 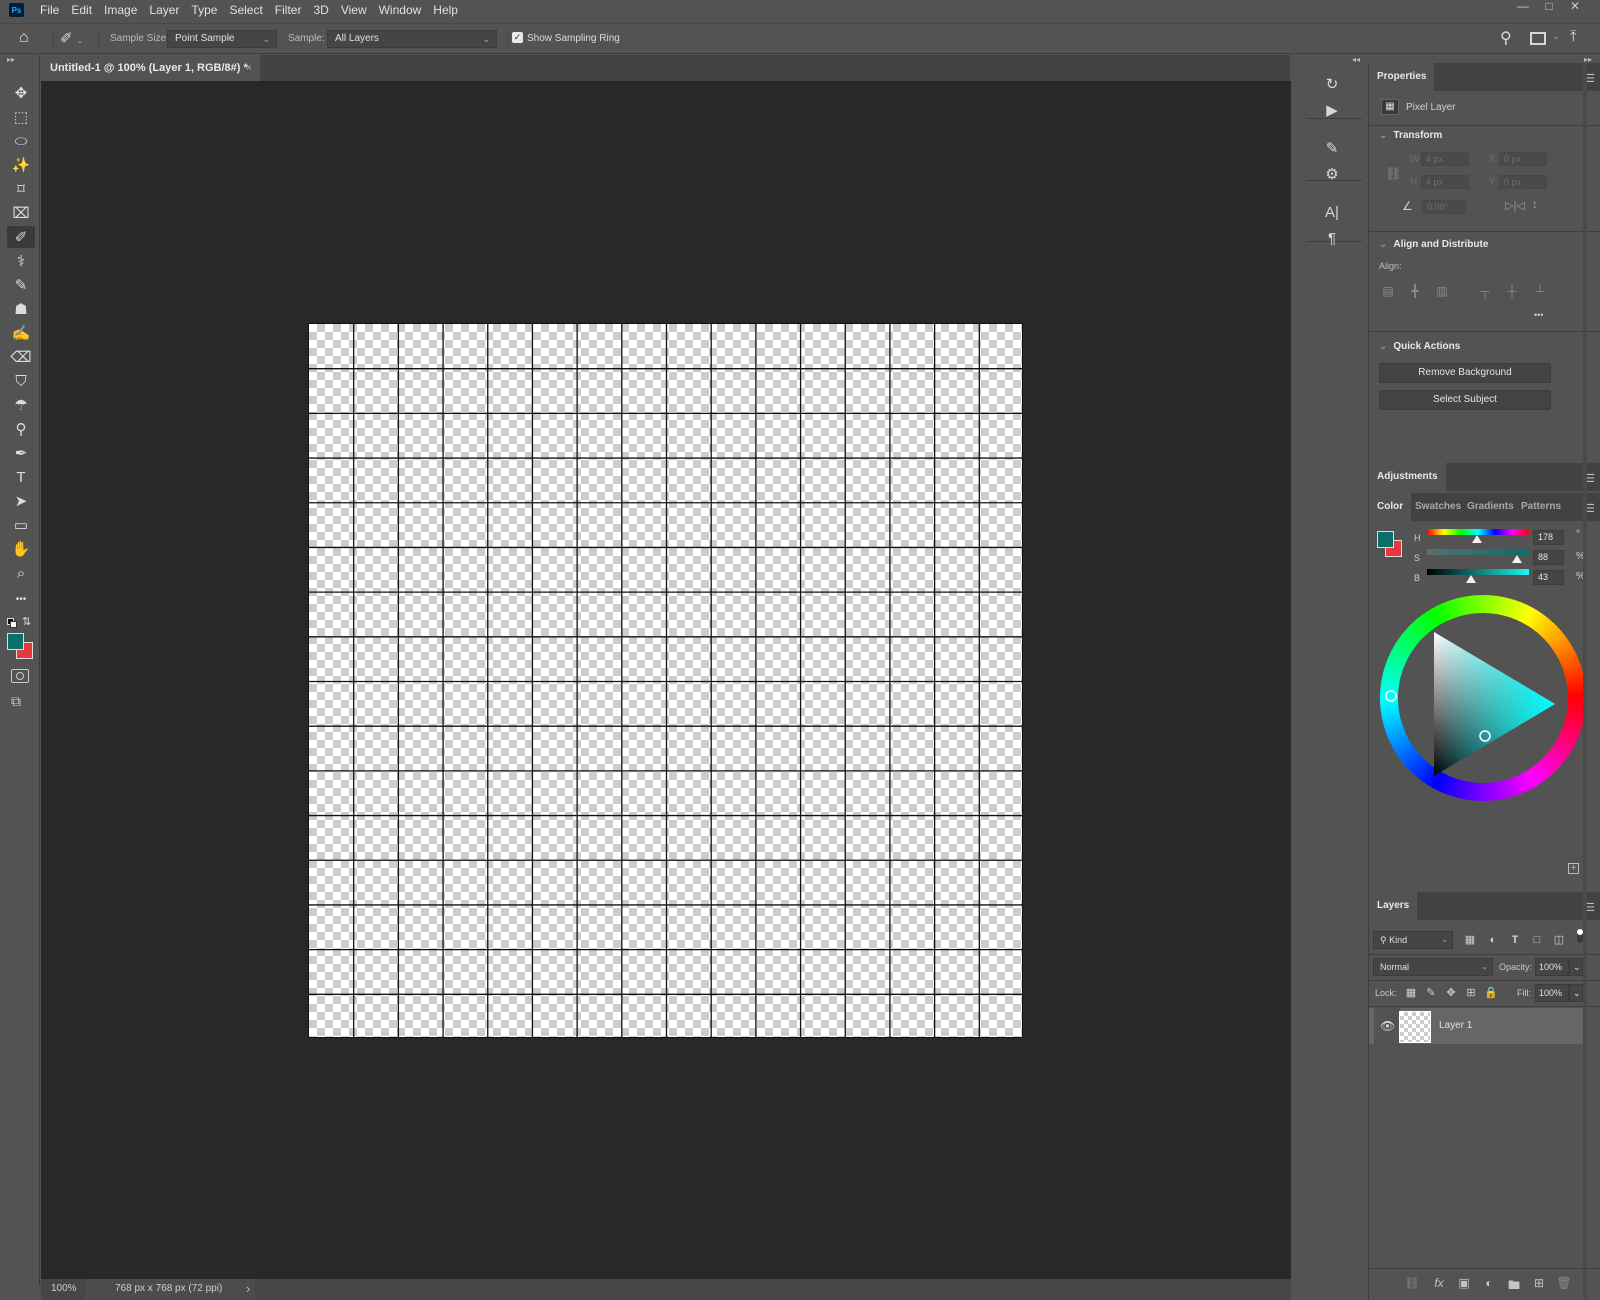 I want to click on tab-layers: Layers, so click(x=1393, y=906).